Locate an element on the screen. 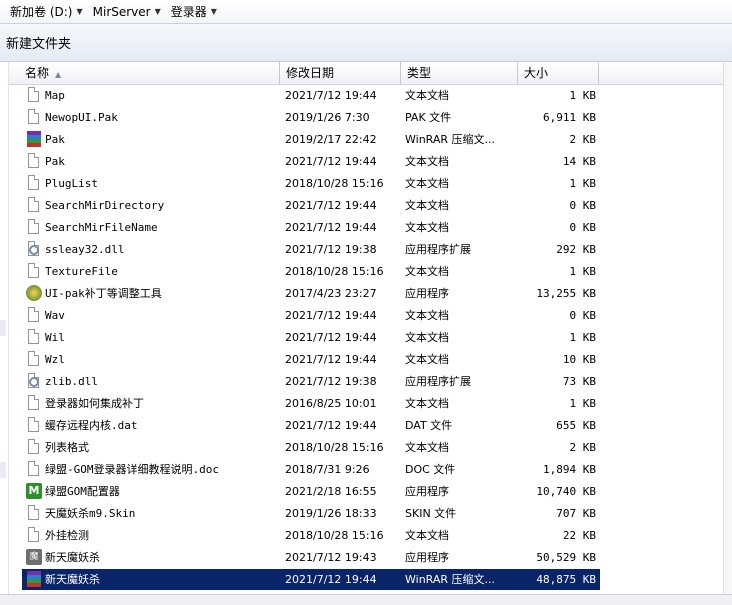 The image size is (732, 605). table-row: 天魔妖杀m9.Skin 2019/1/26 18:33 SKIN 文件 707 KB is located at coordinates (311, 513).